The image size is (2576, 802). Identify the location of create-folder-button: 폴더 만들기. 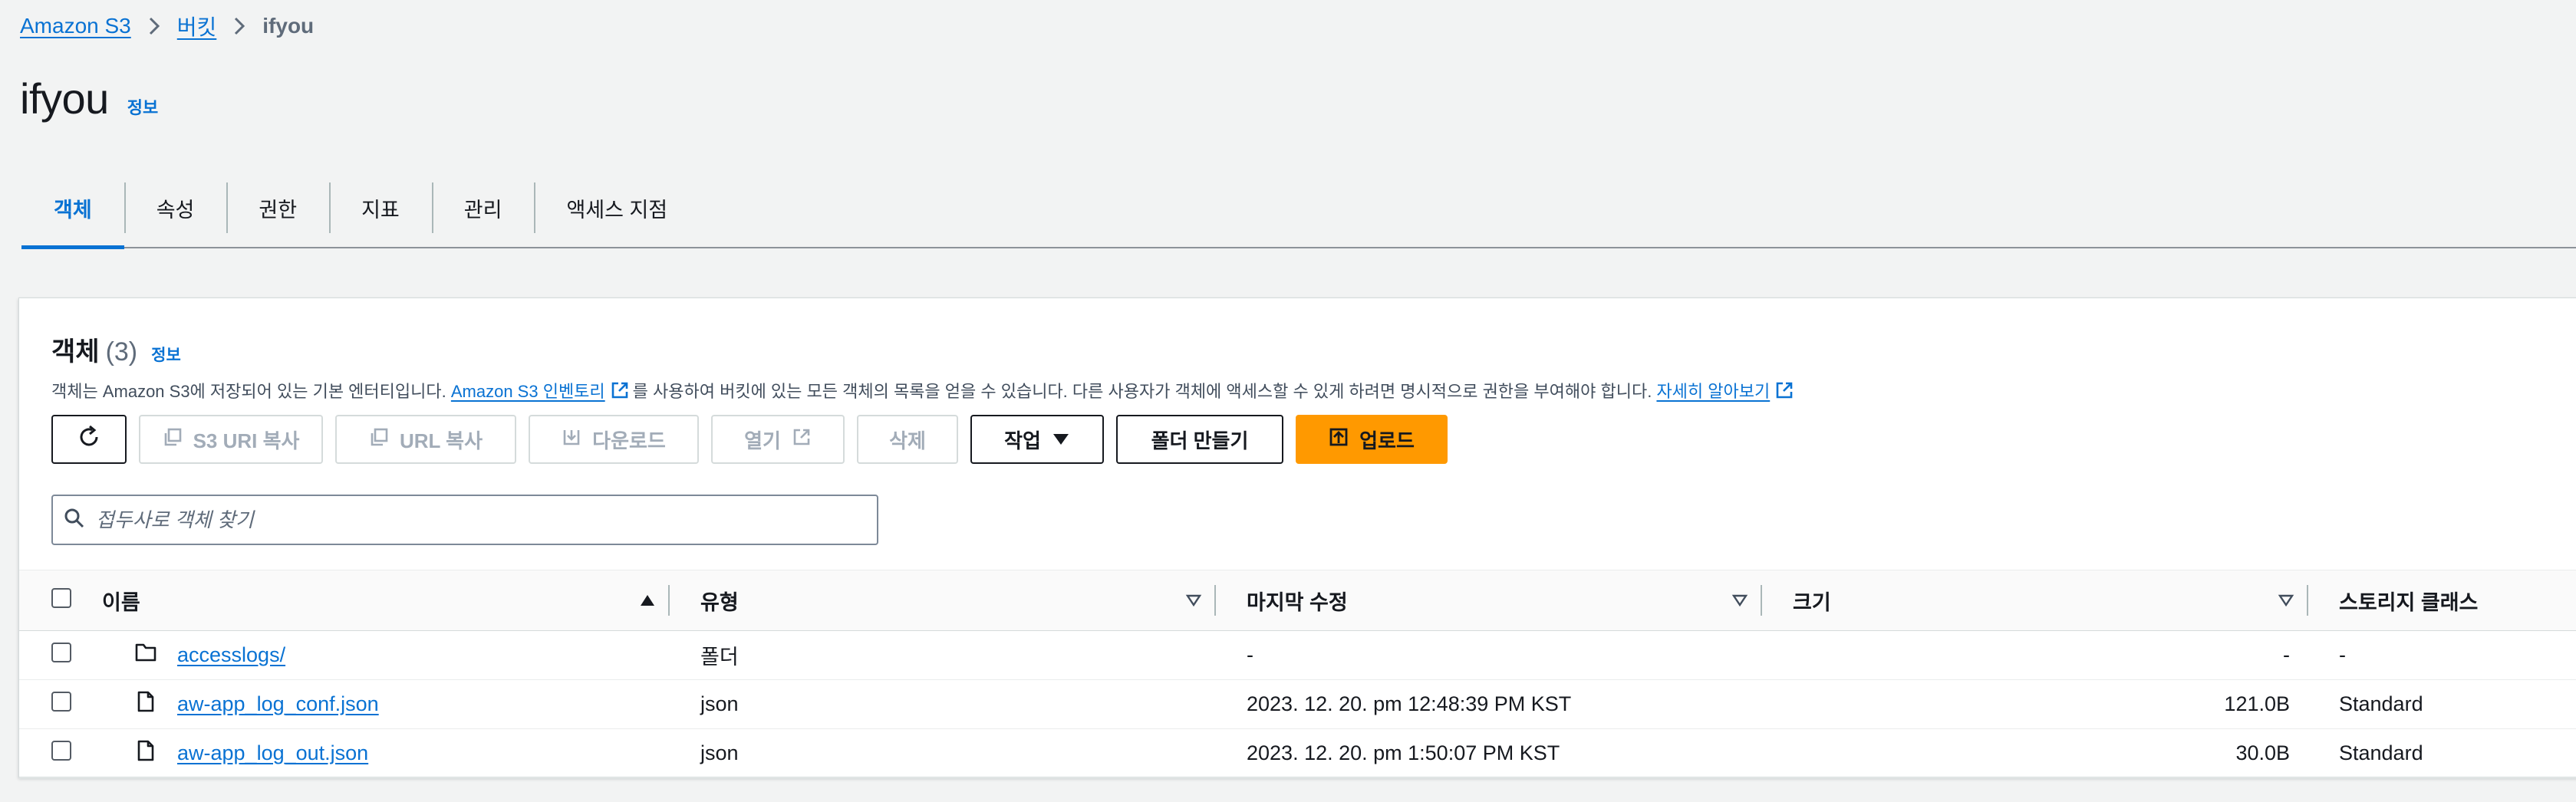
(1199, 439).